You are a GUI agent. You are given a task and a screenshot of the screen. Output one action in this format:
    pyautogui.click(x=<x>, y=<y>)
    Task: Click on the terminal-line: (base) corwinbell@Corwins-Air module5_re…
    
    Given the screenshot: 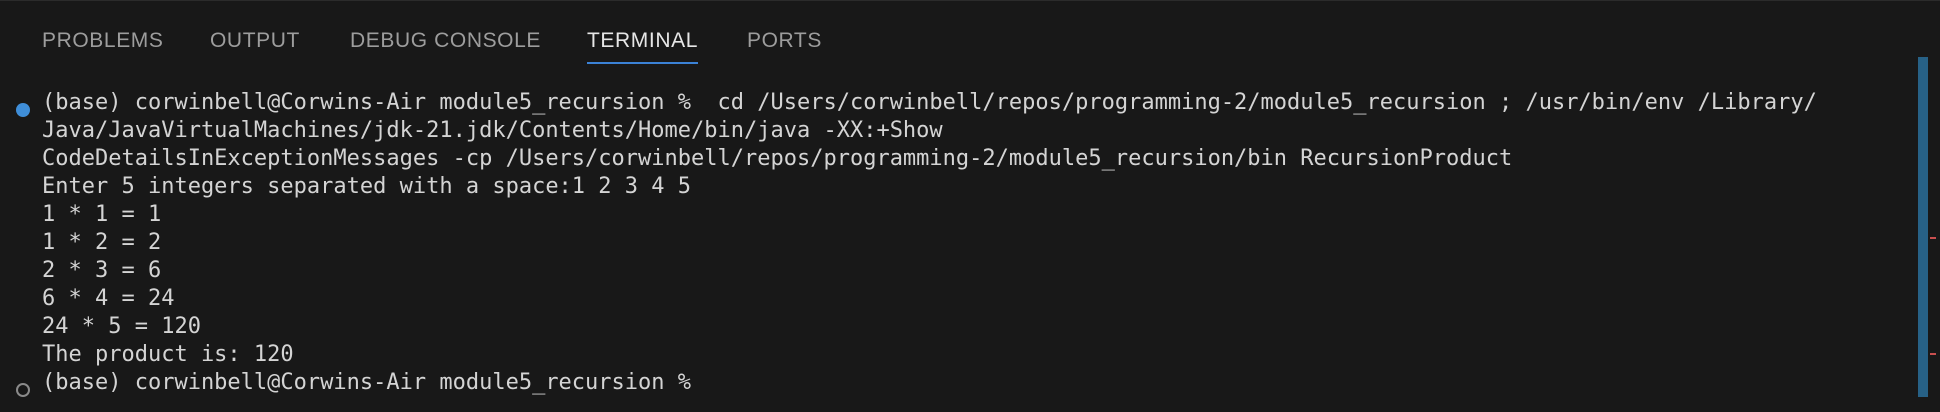 What is the action you would take?
    pyautogui.click(x=929, y=102)
    